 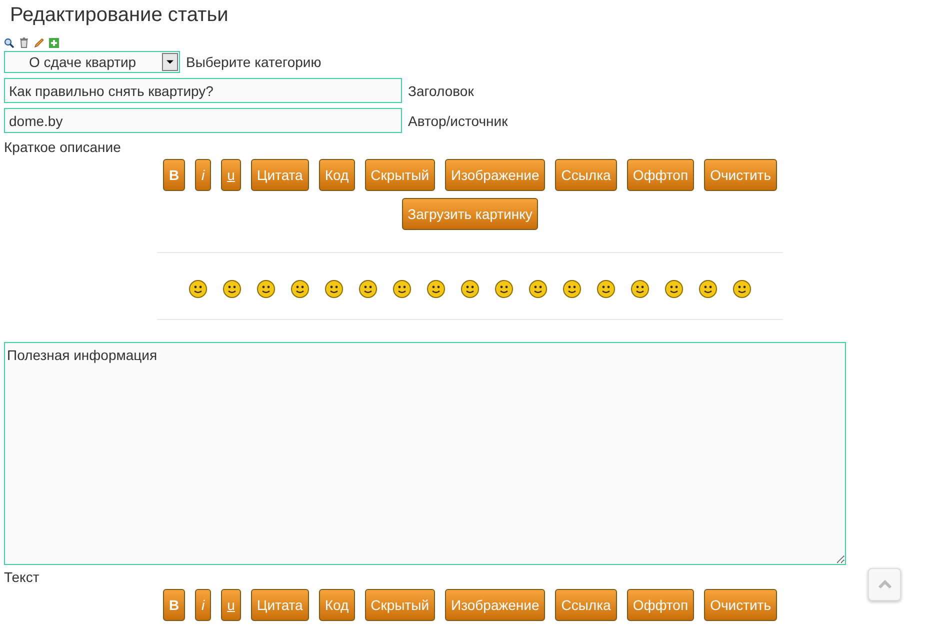 I want to click on page-title: Редактирование статьи, so click(x=120, y=15).